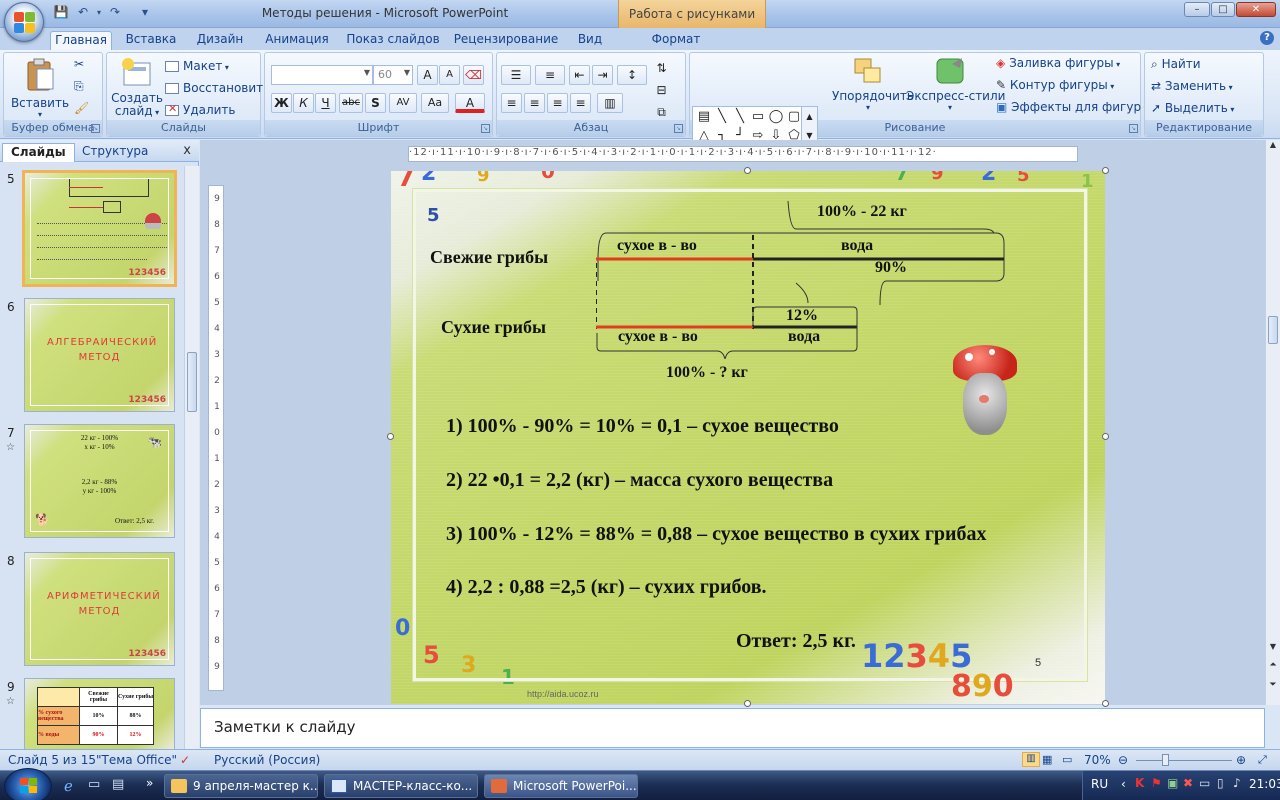 The height and width of the screenshot is (800, 1280). I want to click on shadow-button: S, so click(375, 103).